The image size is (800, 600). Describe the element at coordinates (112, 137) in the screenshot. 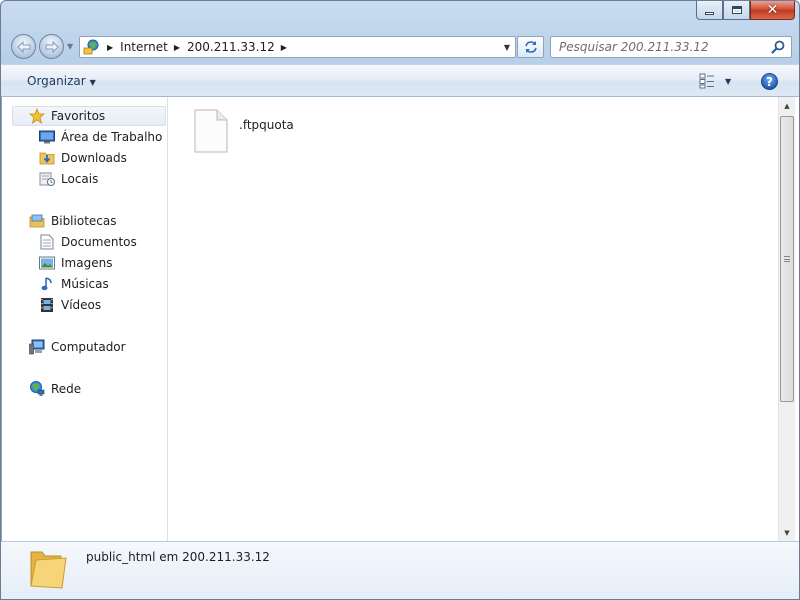

I see `sidebar-item-label: Área de Trabalho` at that location.